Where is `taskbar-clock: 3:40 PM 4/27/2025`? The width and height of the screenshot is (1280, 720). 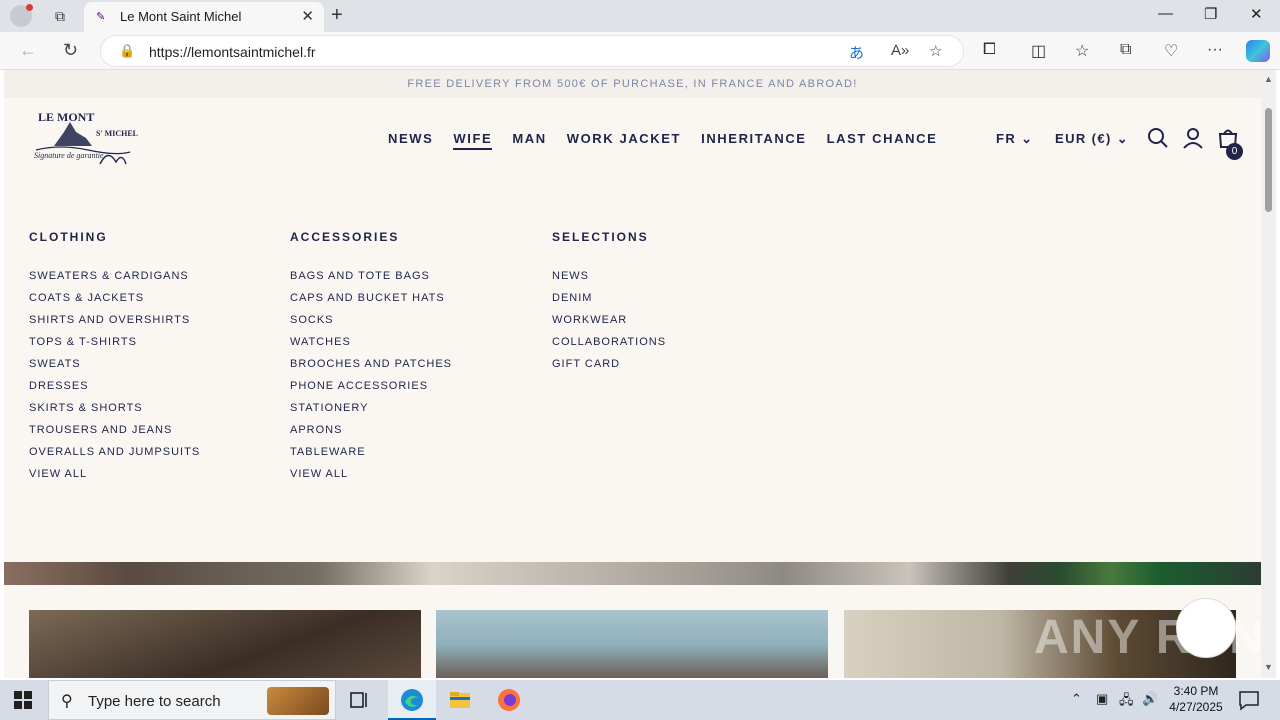 taskbar-clock: 3:40 PM 4/27/2025 is located at coordinates (1196, 699).